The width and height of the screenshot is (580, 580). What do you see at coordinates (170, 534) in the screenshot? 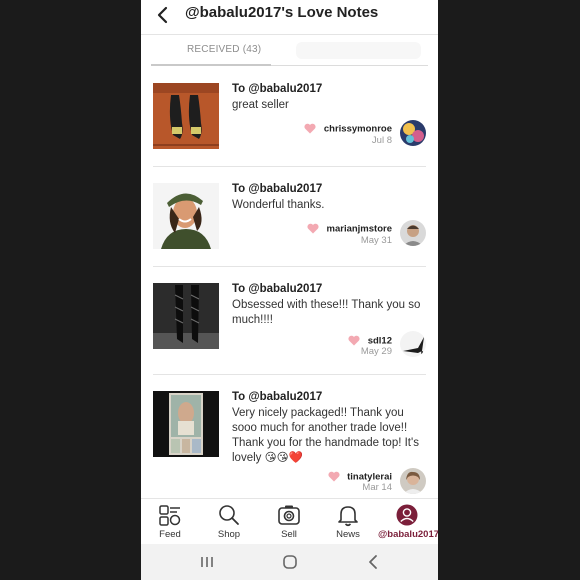
I see `nav-label: Feed` at bounding box center [170, 534].